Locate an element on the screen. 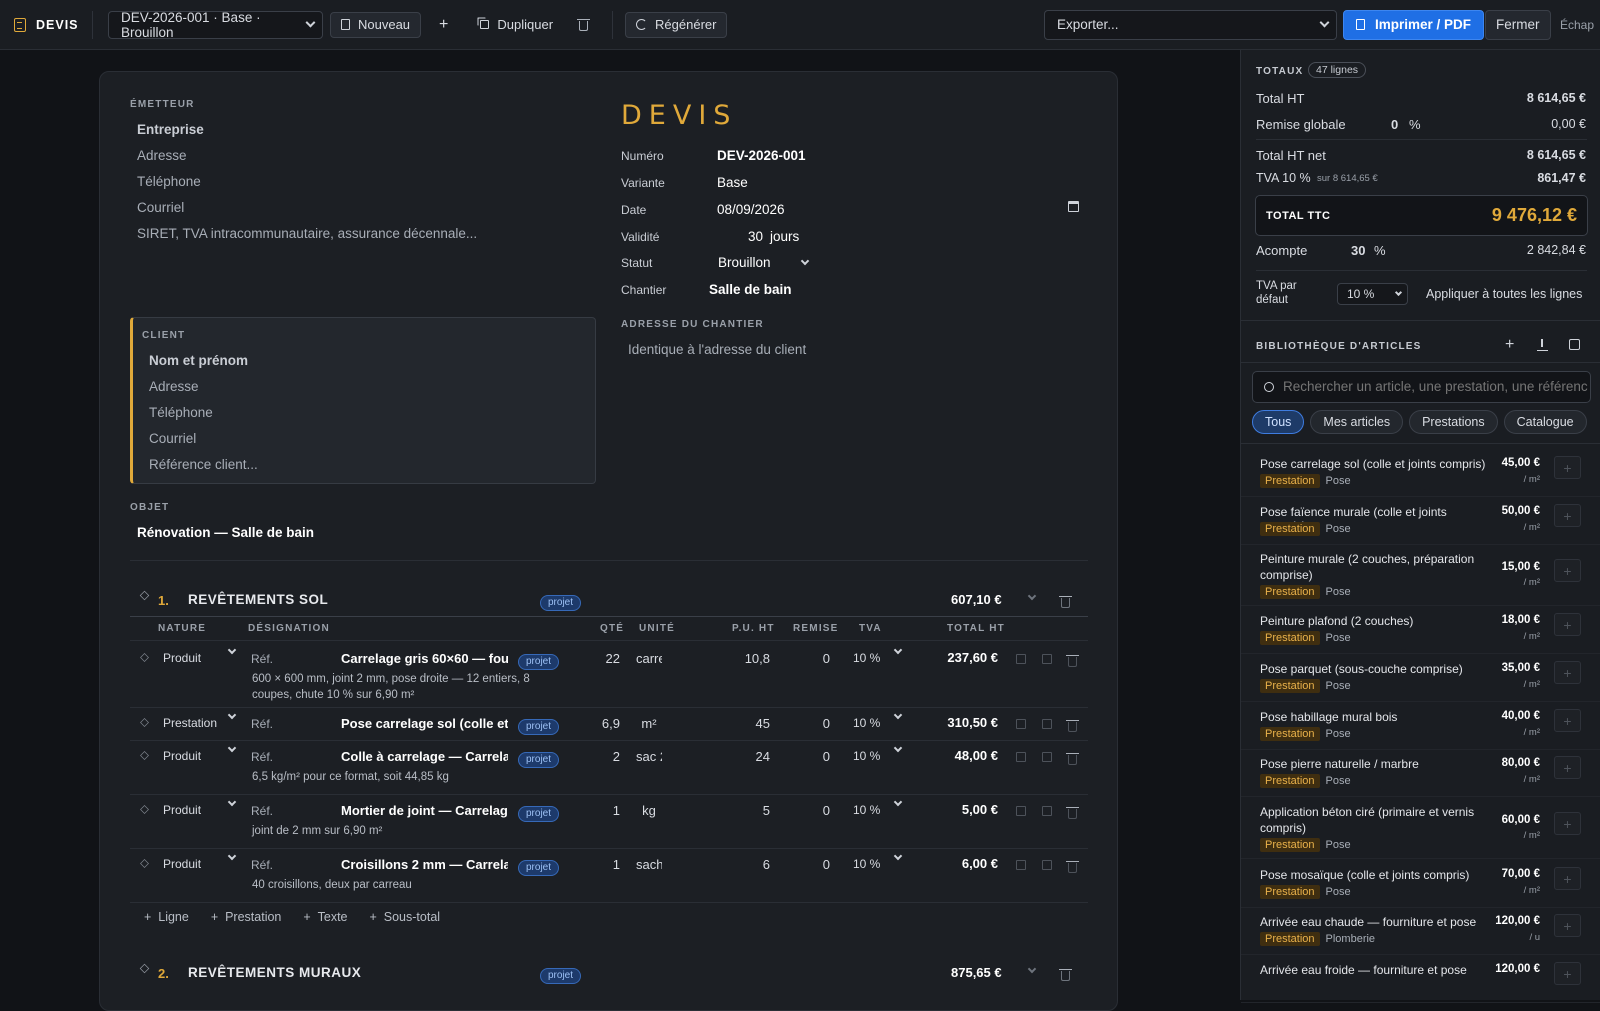 Image resolution: width=1600 pixels, height=1011 pixels. add-button: + is located at coordinates (443, 25).